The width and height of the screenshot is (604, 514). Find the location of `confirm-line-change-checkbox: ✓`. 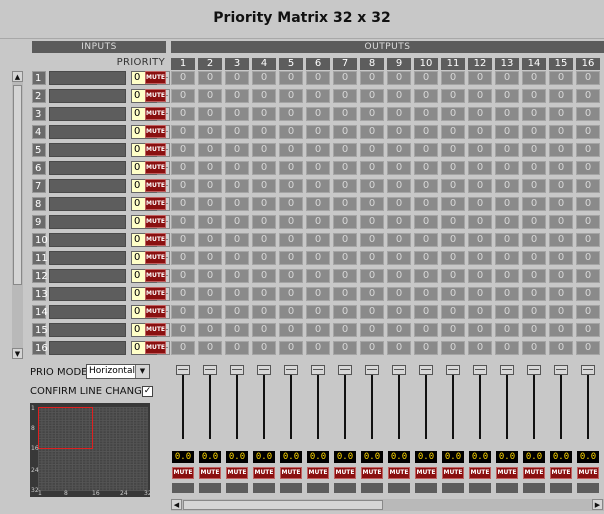

confirm-line-change-checkbox: ✓ is located at coordinates (147, 391).